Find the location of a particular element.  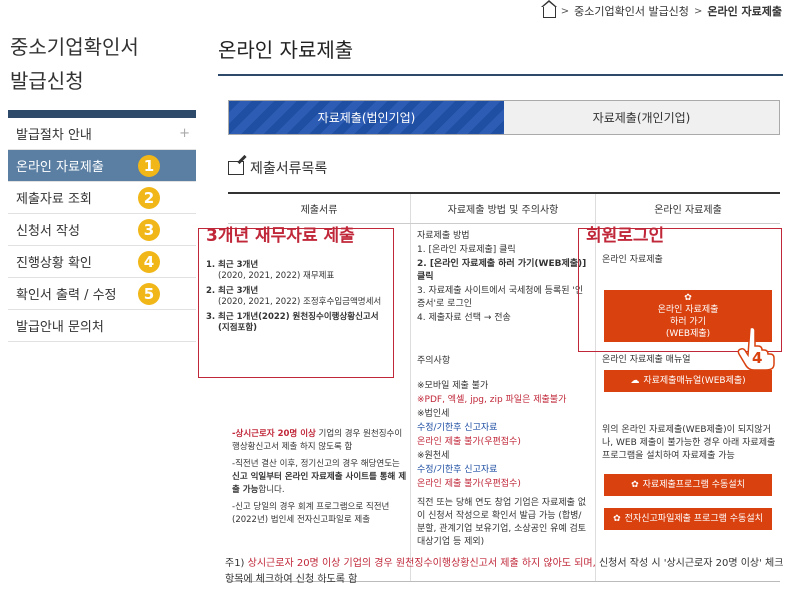

sidebar-title-line2: 발급신청 is located at coordinates (47, 81).